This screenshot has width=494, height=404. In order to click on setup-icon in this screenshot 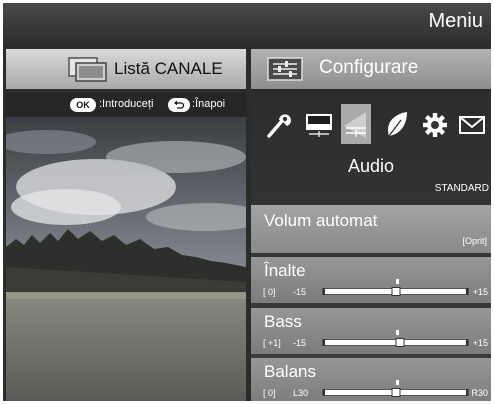, I will do `click(285, 69)`.